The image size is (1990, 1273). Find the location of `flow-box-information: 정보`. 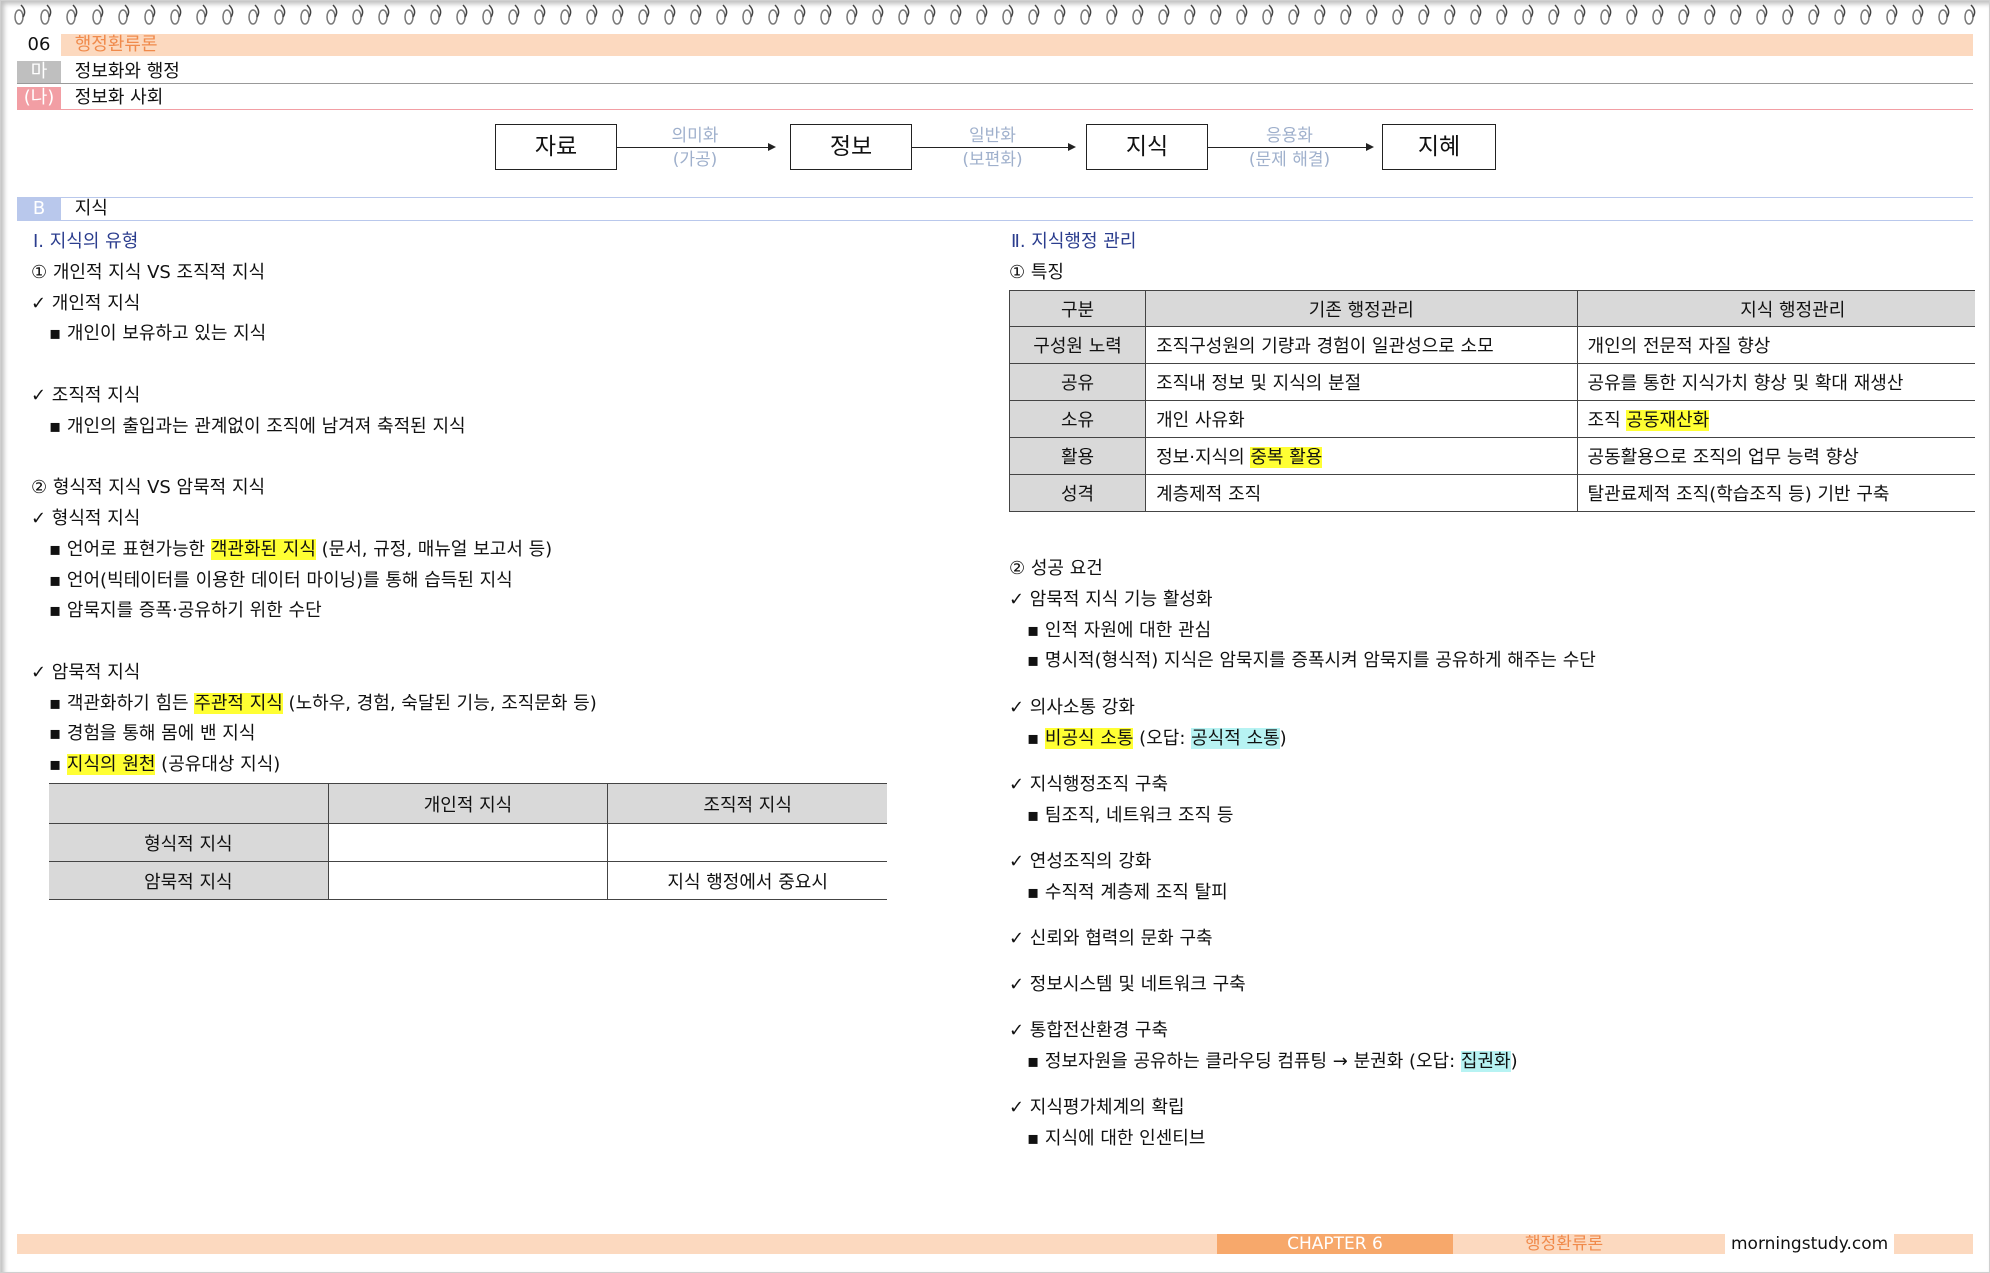

flow-box-information: 정보 is located at coordinates (851, 147).